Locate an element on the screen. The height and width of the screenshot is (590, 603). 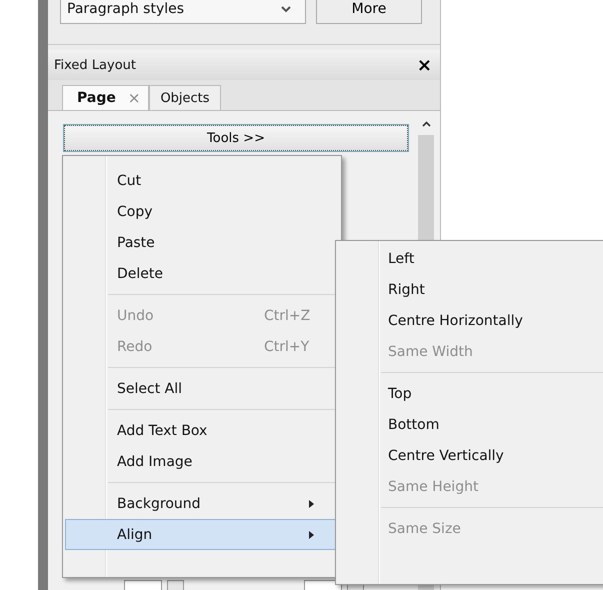
shortcut-label: Ctrl+Y is located at coordinates (287, 346).